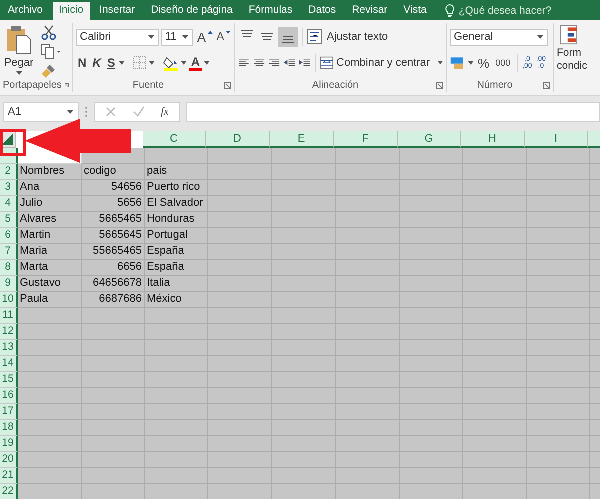 This screenshot has width=600, height=499. What do you see at coordinates (9, 220) in the screenshot?
I see `row-header: 5` at bounding box center [9, 220].